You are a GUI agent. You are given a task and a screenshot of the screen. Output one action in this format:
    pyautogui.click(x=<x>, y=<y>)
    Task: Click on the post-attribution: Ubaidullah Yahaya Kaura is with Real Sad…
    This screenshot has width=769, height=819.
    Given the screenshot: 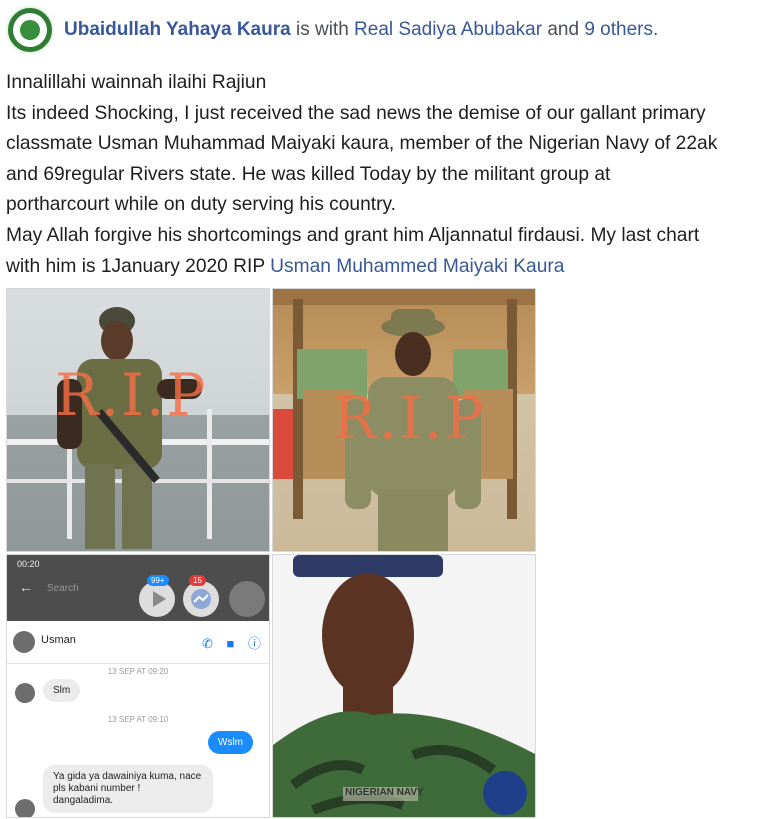 What is the action you would take?
    pyautogui.click(x=361, y=30)
    